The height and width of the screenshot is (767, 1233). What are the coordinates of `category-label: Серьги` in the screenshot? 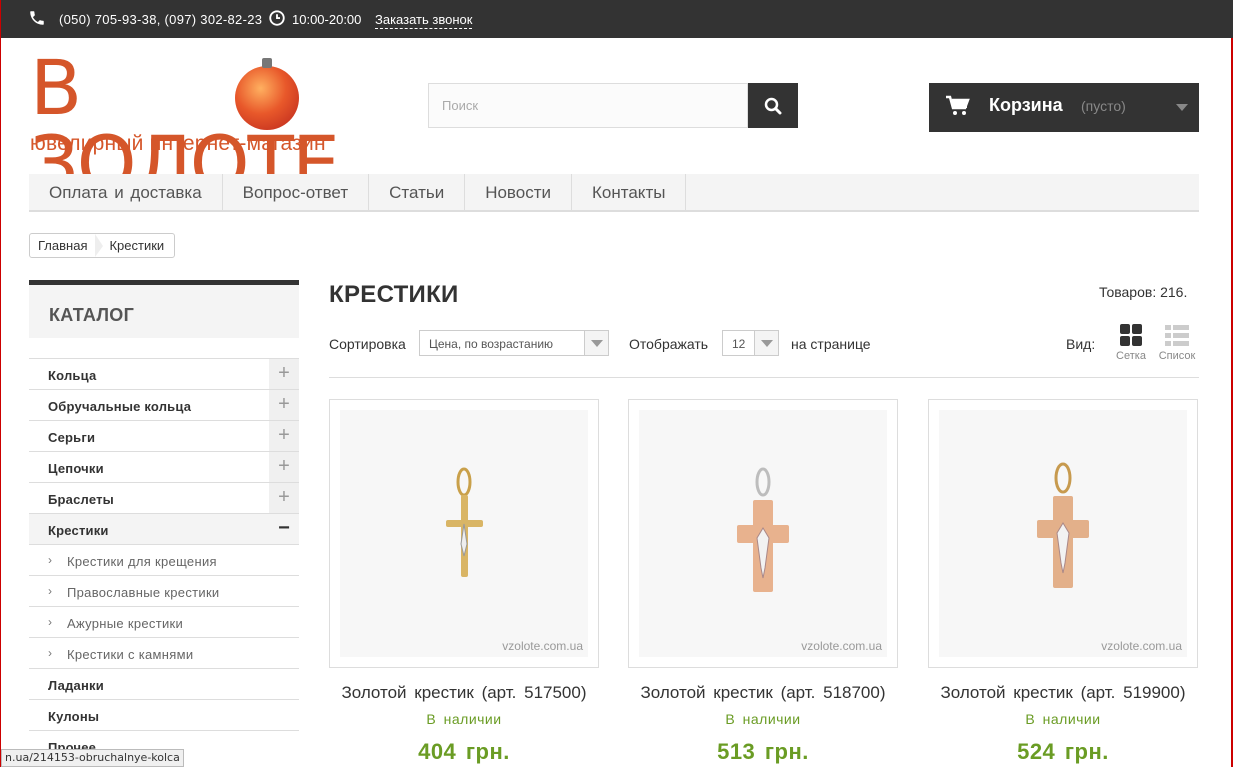 It's located at (72, 437).